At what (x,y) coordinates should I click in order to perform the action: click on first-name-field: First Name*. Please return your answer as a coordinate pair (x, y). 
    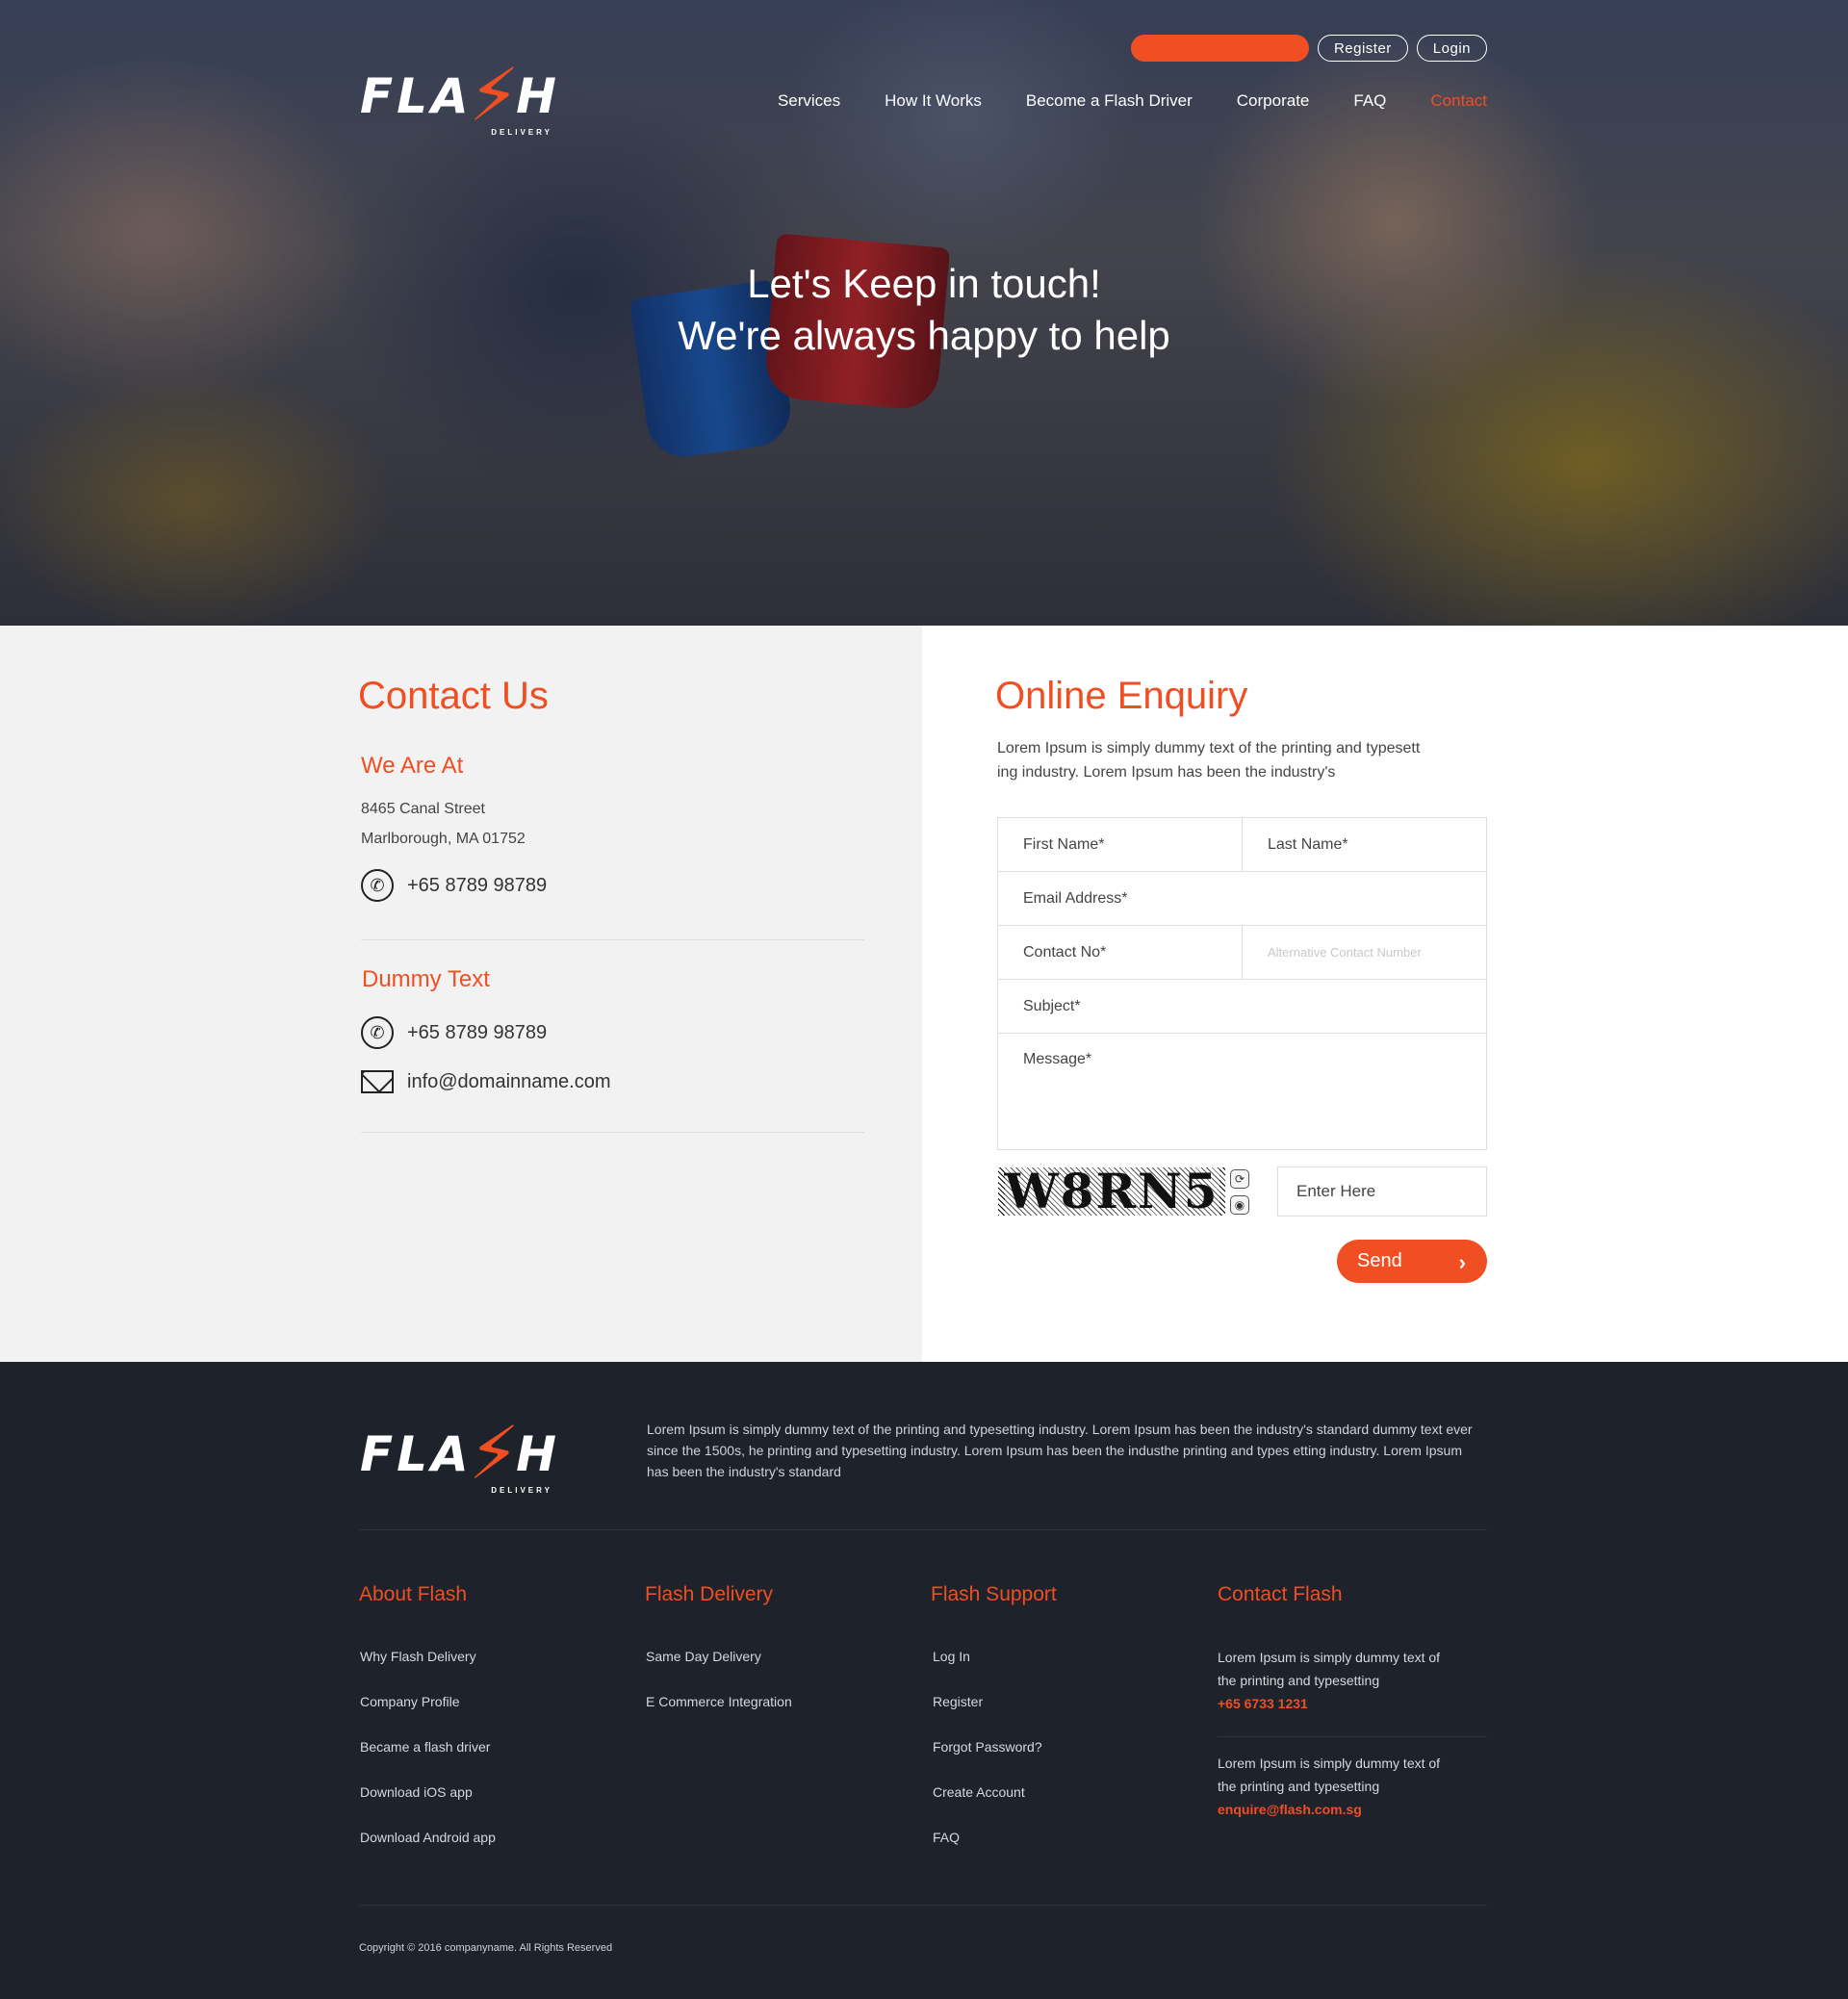
    Looking at the image, I should click on (1120, 844).